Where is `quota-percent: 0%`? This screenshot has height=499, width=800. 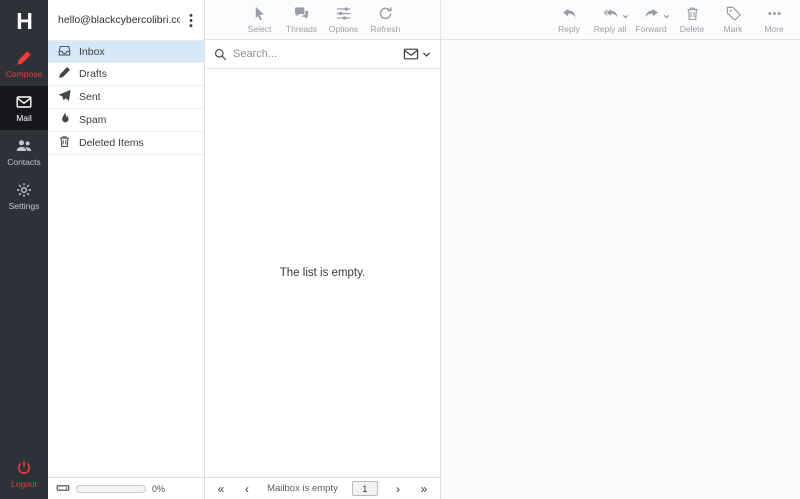
quota-percent: 0% is located at coordinates (159, 488).